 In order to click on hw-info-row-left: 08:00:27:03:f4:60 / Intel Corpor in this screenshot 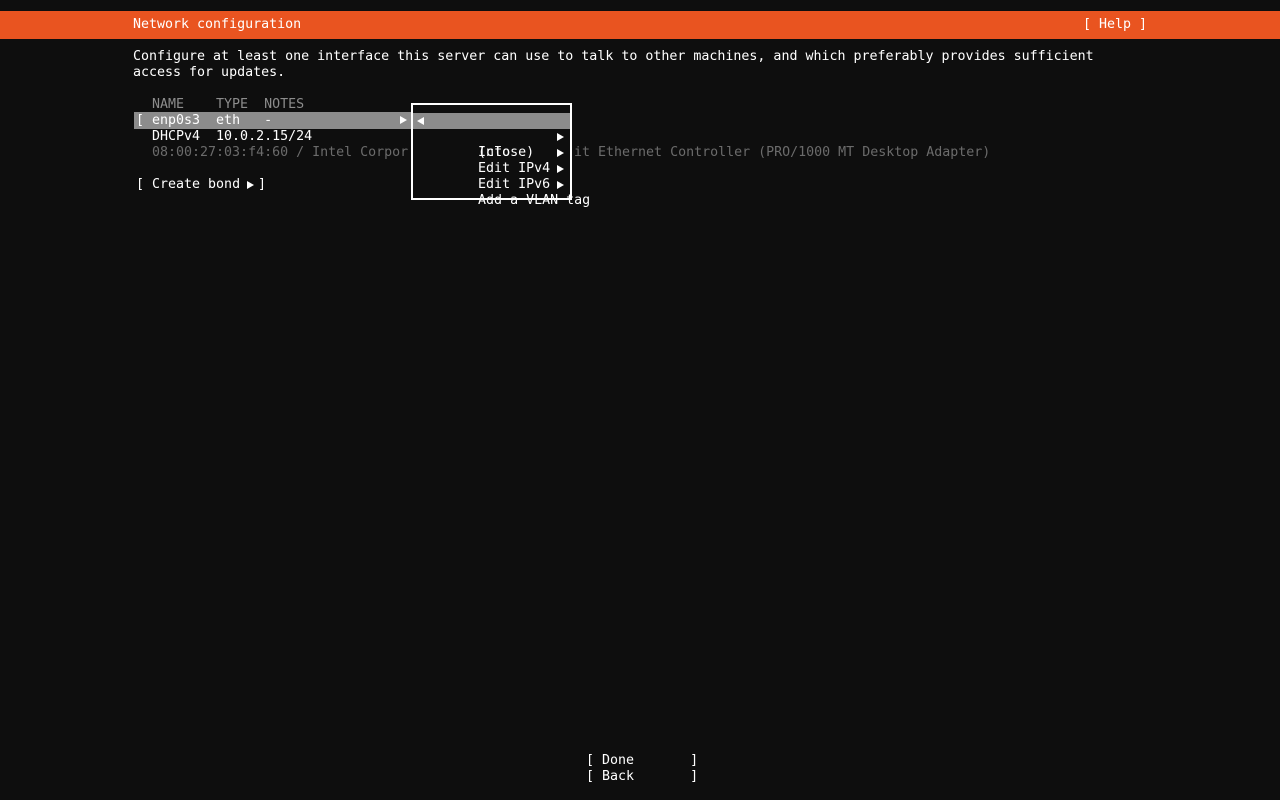, I will do `click(280, 152)`.